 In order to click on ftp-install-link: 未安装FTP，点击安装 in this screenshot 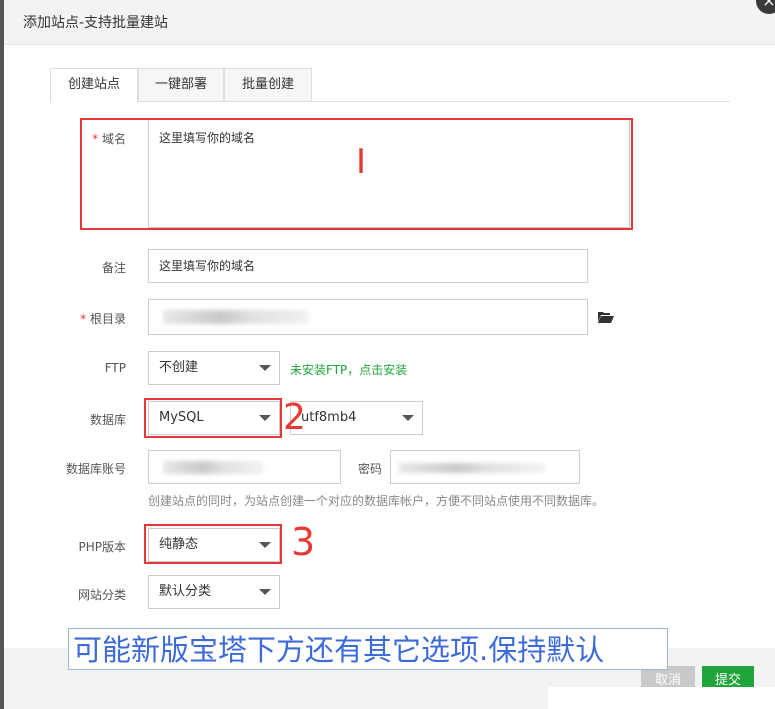, I will do `click(348, 369)`.